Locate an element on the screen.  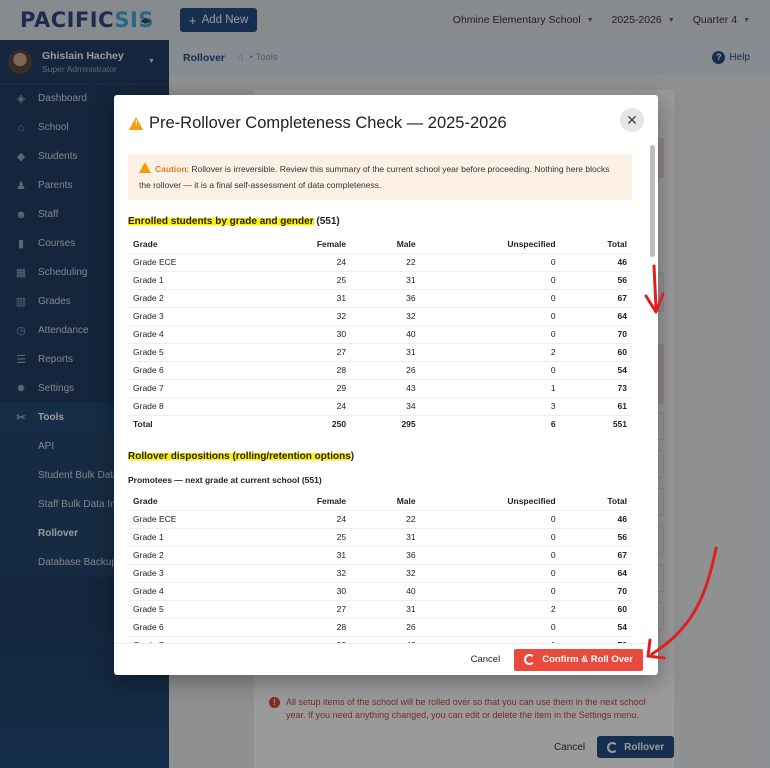
table-cell: 30 is located at coordinates (304, 590).